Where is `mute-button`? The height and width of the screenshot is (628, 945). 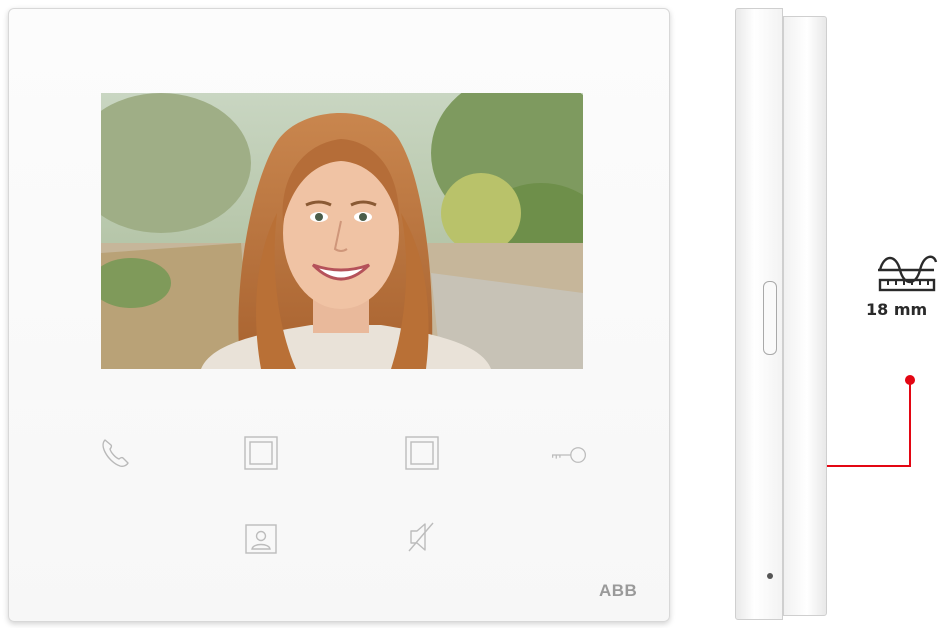
mute-button is located at coordinates (422, 537).